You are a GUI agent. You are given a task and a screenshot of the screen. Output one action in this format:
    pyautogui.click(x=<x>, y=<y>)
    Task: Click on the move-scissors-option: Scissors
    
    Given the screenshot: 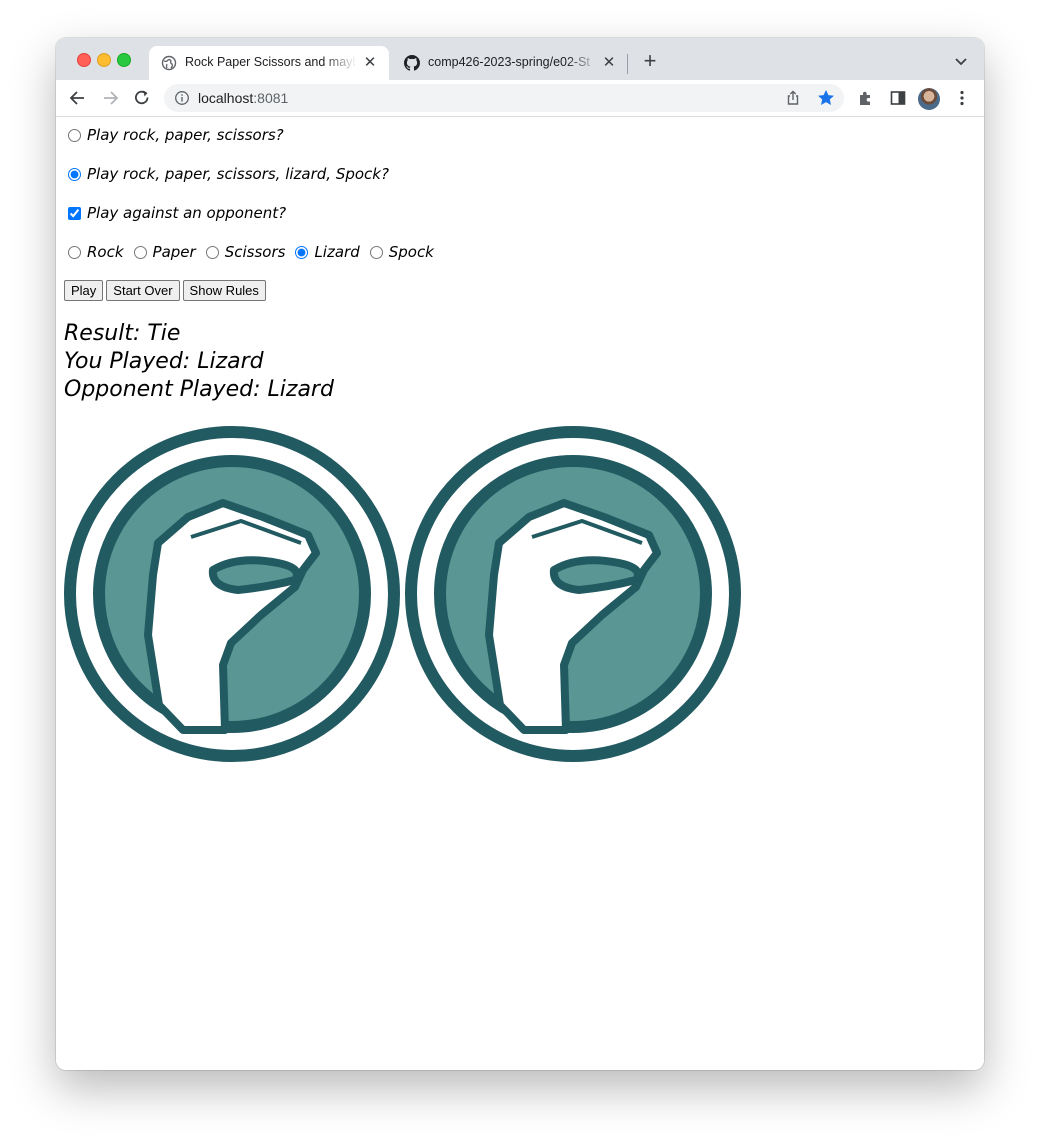 What is the action you would take?
    pyautogui.click(x=245, y=252)
    